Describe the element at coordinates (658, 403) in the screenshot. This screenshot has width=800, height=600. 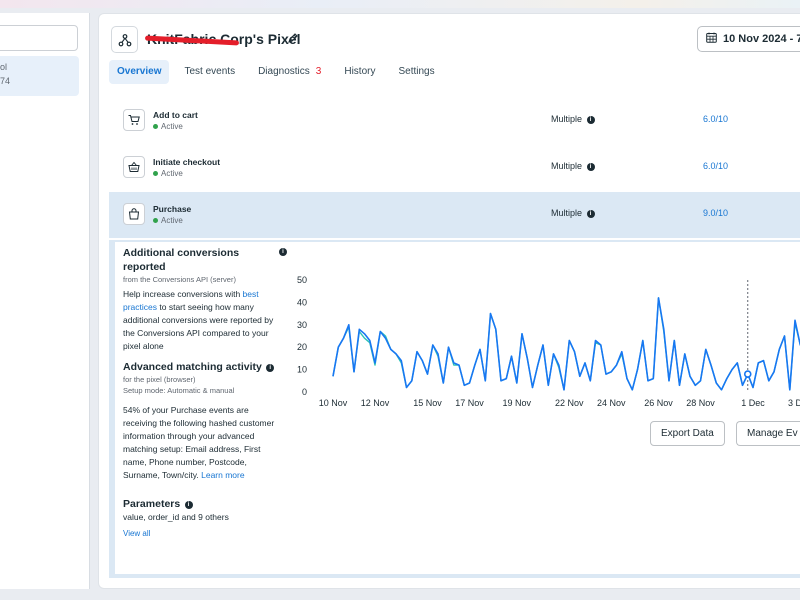
I see `x-tick-label: 26 Nov` at that location.